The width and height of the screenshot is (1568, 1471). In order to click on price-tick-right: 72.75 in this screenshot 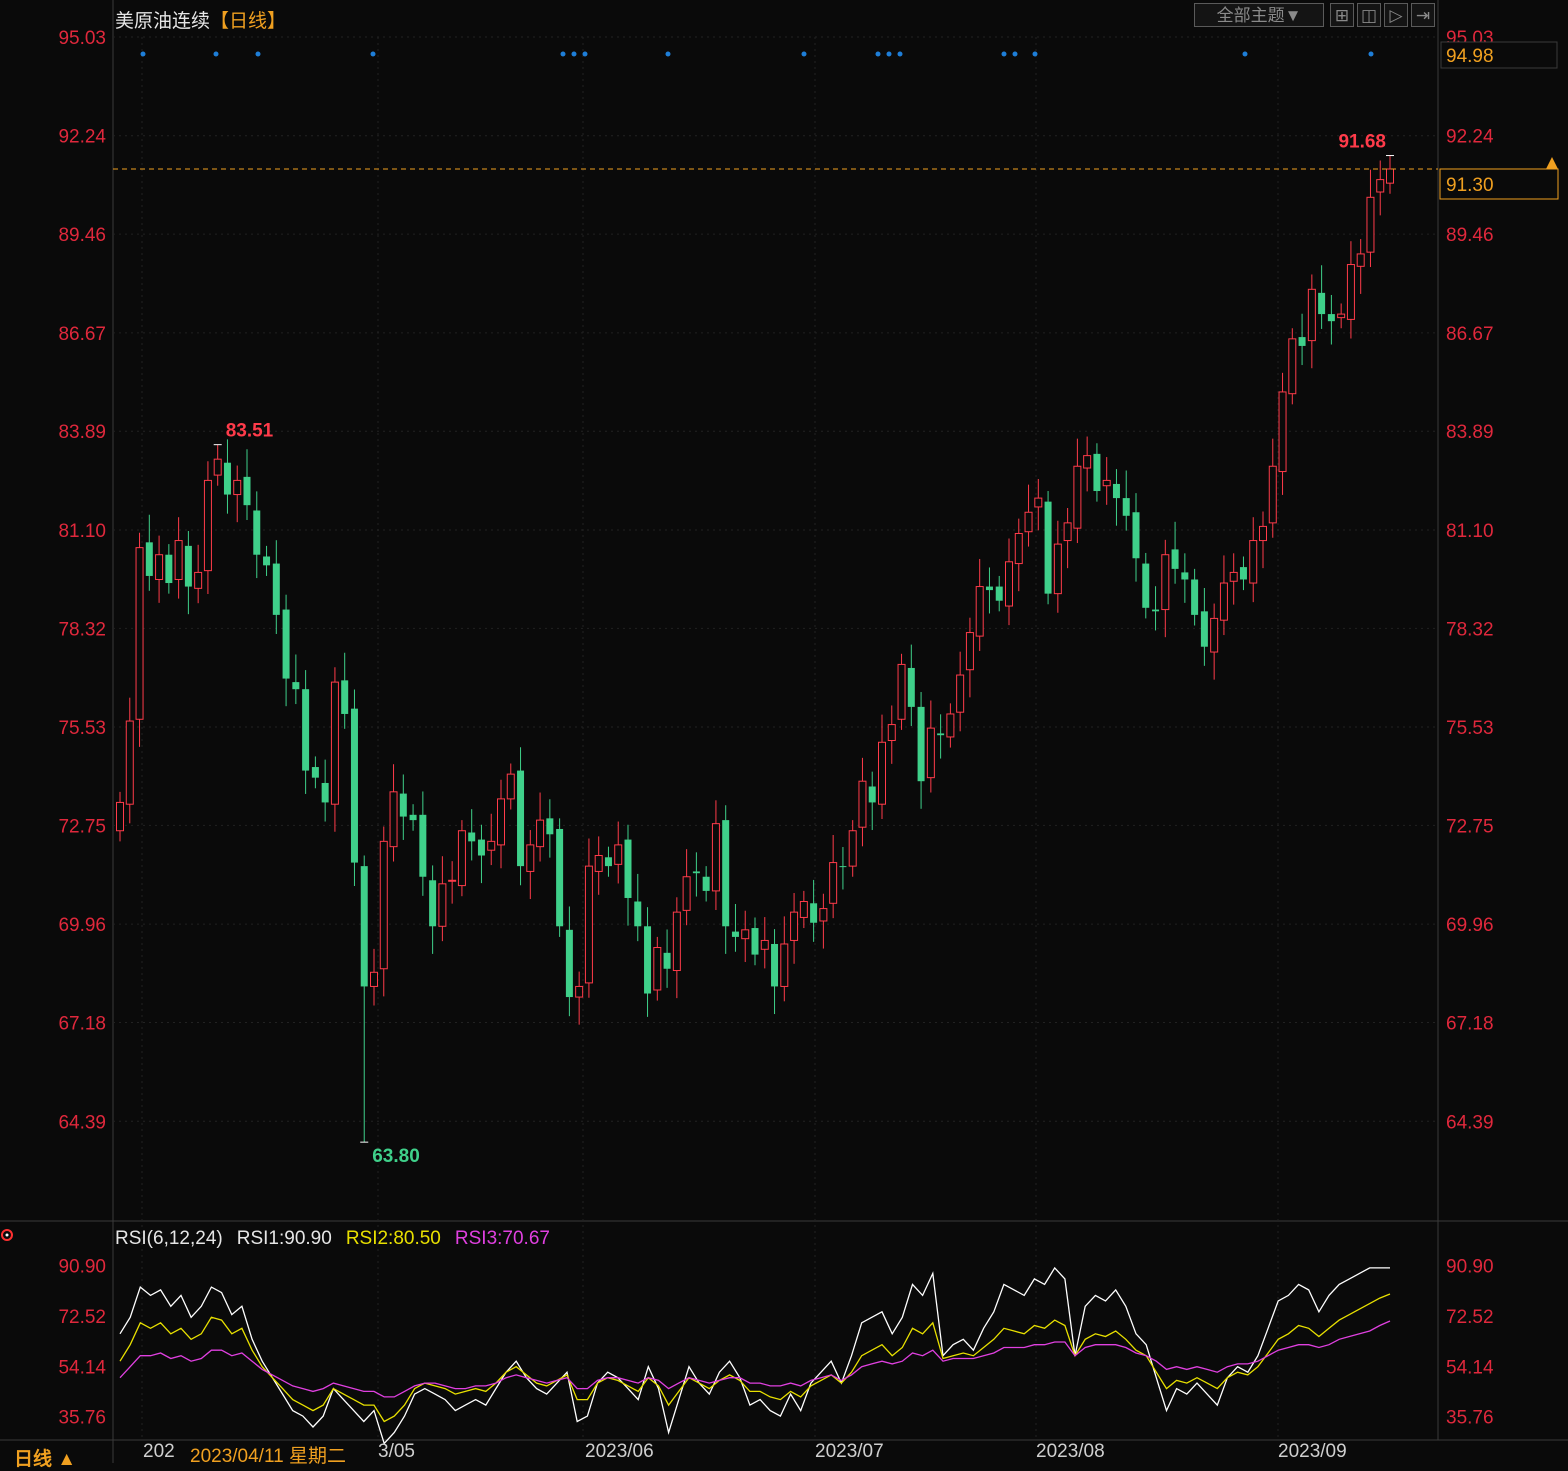, I will do `click(1470, 826)`.